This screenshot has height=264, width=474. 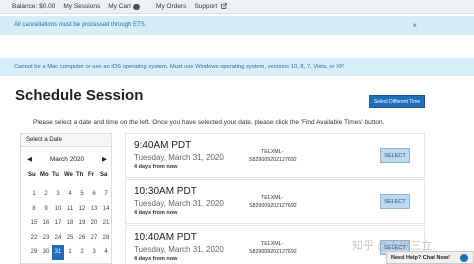 I want to click on day-cell: 30, so click(x=46, y=252).